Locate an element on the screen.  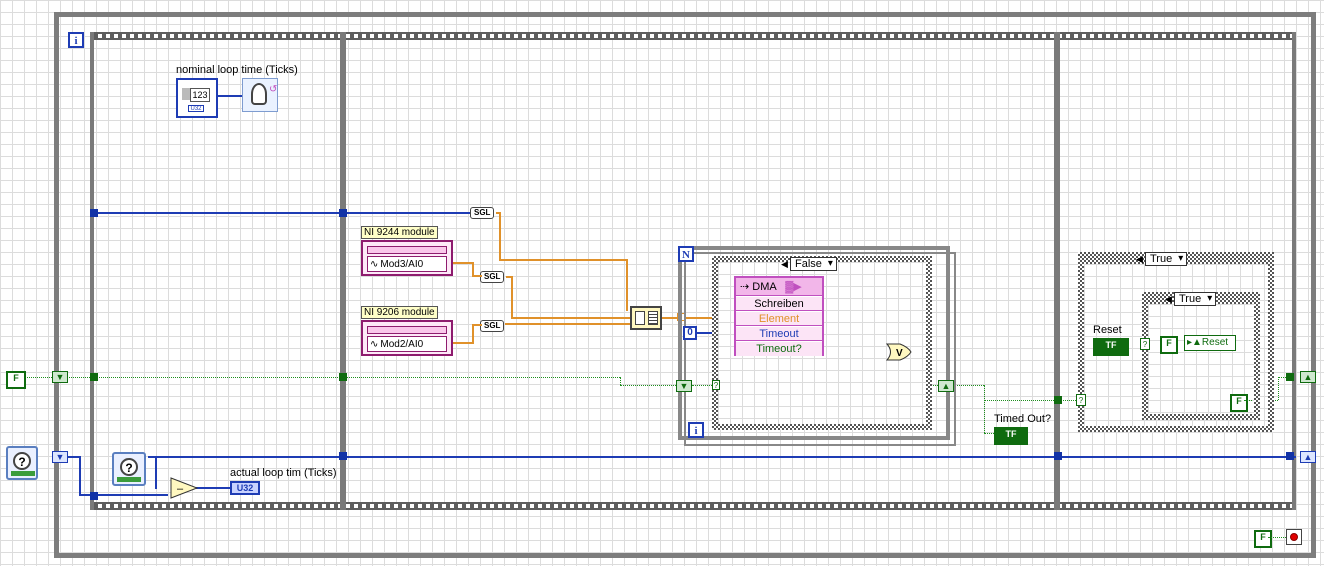
svg-text: V is located at coordinates (899, 353).